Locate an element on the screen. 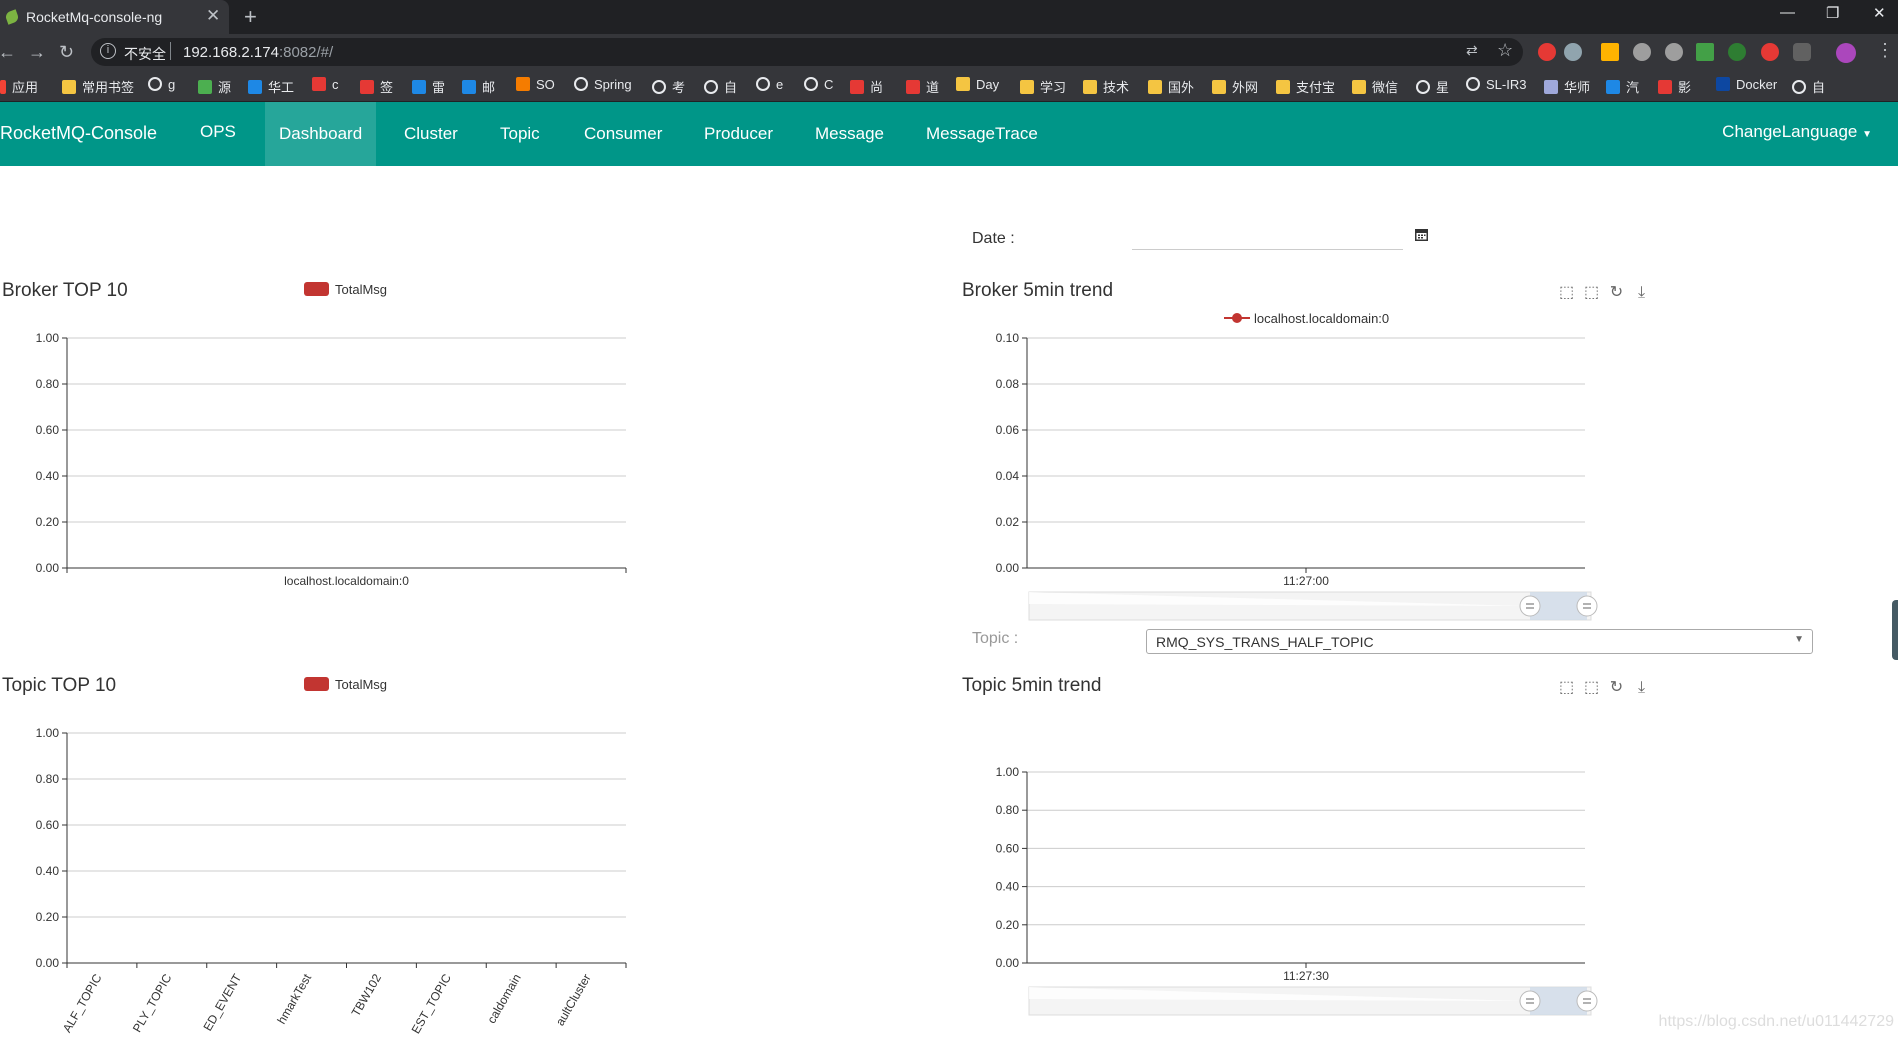 The width and height of the screenshot is (1898, 1041). y-tick-label: 0.80 is located at coordinates (1008, 810).